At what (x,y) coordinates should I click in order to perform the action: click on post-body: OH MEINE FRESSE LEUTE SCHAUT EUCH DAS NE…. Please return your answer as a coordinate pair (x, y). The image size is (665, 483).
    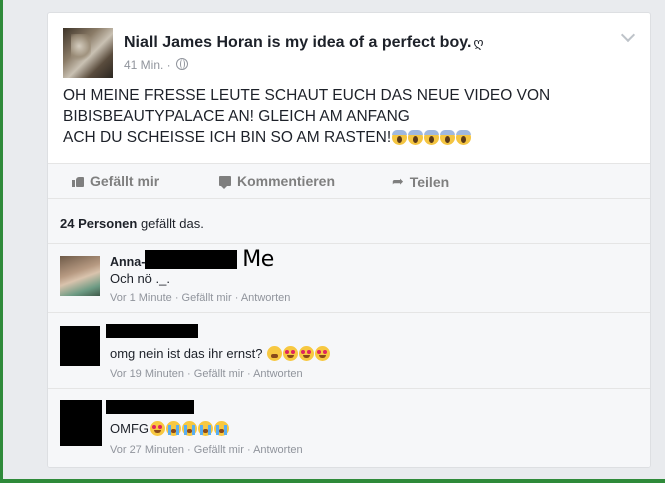
    Looking at the image, I should click on (350, 116).